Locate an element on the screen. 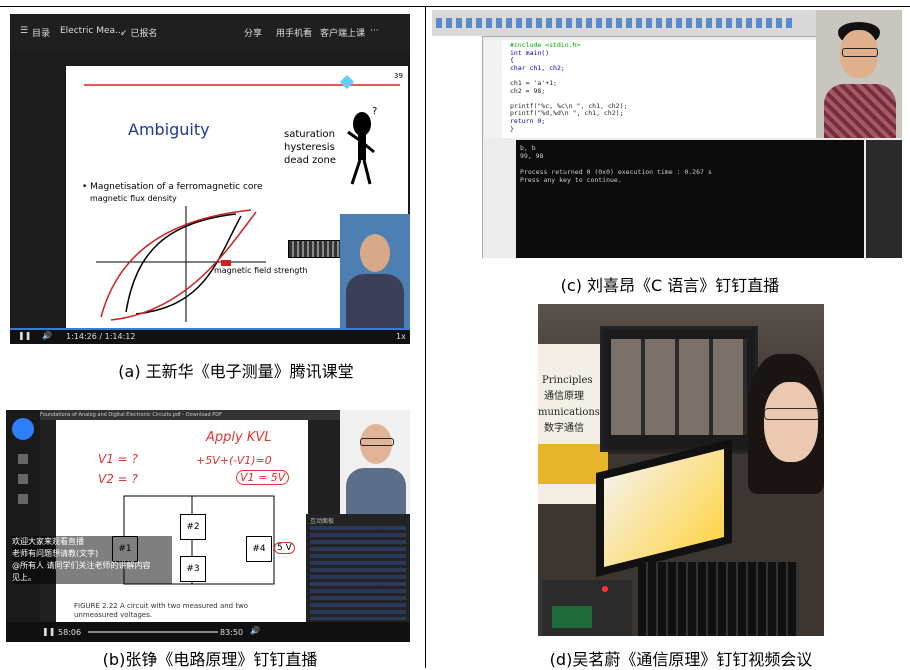 The image size is (910, 670). element-3: #3 is located at coordinates (193, 569).